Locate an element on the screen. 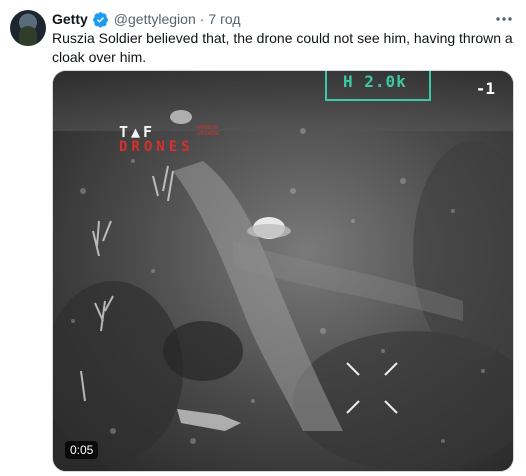  logo-tag-text: MADE IN UKRAINE is located at coordinates (208, 131).